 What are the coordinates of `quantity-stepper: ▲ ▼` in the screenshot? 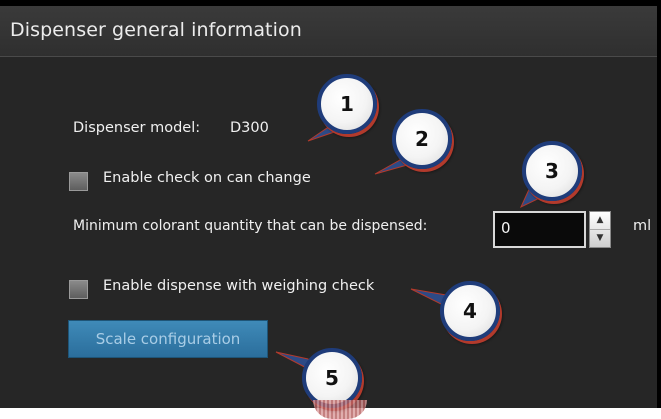 It's located at (600, 229).